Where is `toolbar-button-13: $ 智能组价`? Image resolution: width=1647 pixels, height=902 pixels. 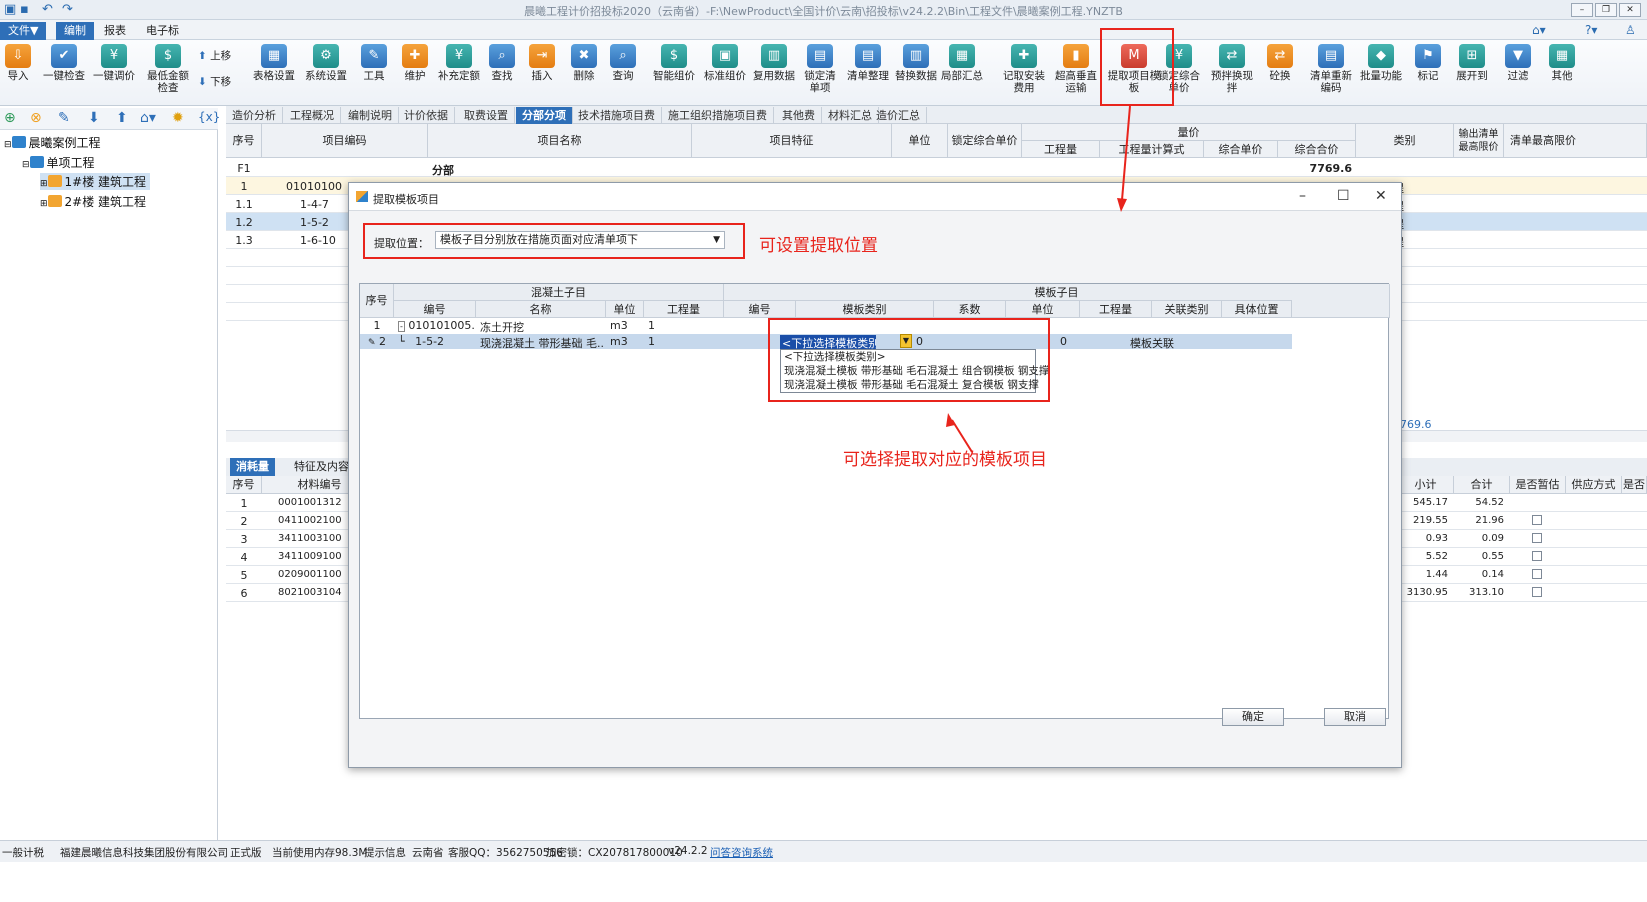 toolbar-button-13: $ 智能组价 is located at coordinates (674, 73).